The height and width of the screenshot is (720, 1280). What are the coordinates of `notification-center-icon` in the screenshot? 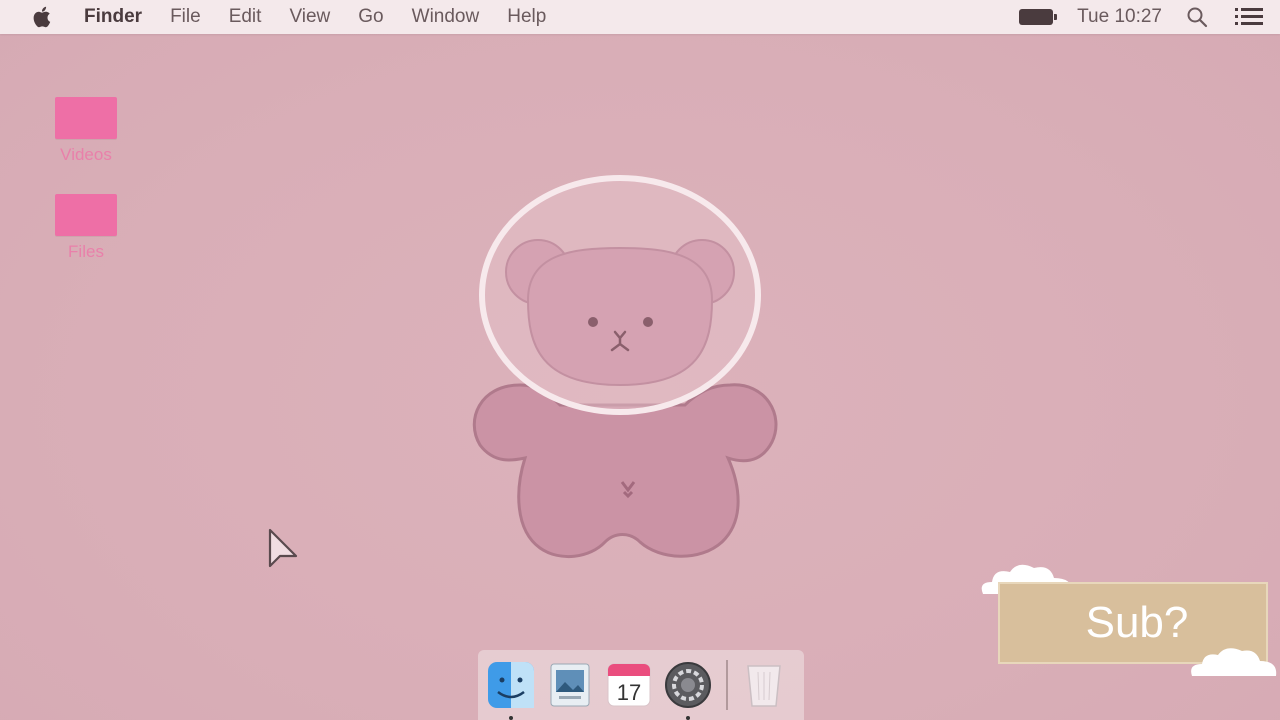 It's located at (1249, 17).